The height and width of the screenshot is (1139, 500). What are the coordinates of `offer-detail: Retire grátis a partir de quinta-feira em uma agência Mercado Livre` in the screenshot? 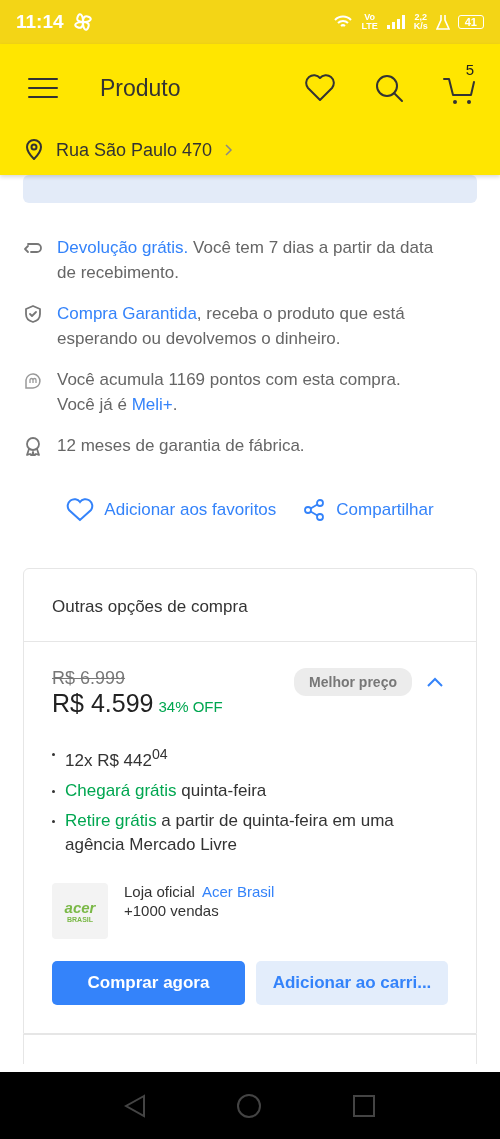 It's located at (230, 832).